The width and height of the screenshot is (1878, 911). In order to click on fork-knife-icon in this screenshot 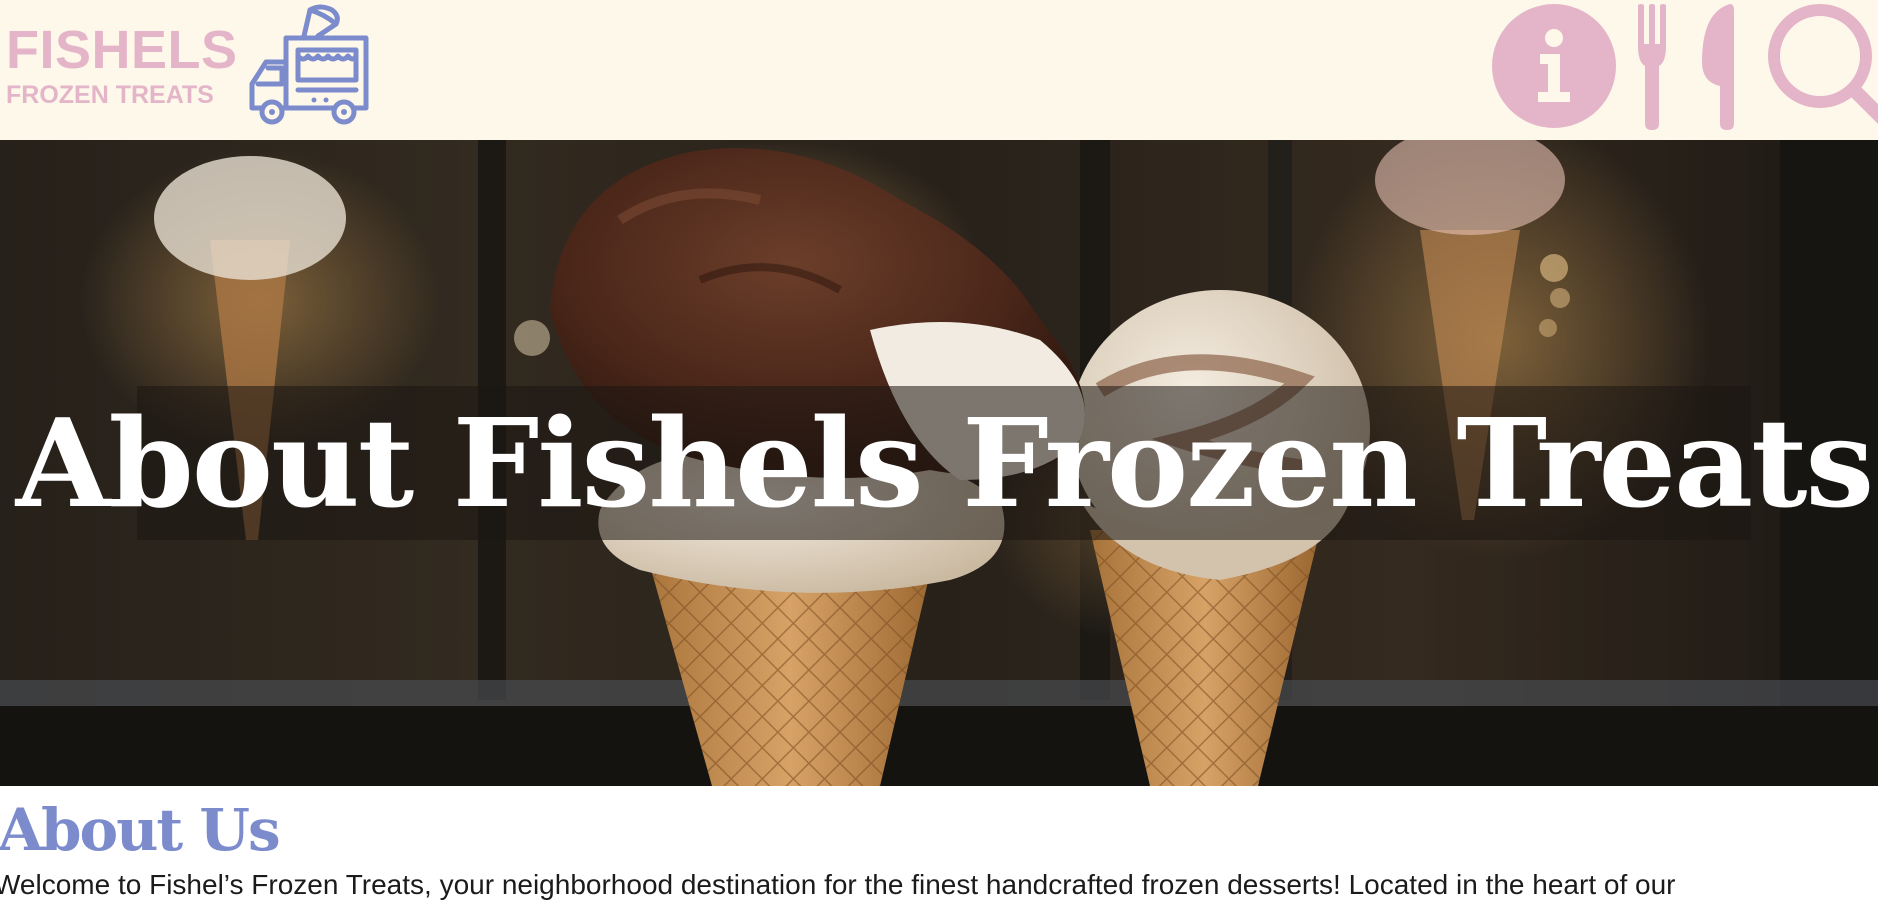, I will do `click(1686, 67)`.